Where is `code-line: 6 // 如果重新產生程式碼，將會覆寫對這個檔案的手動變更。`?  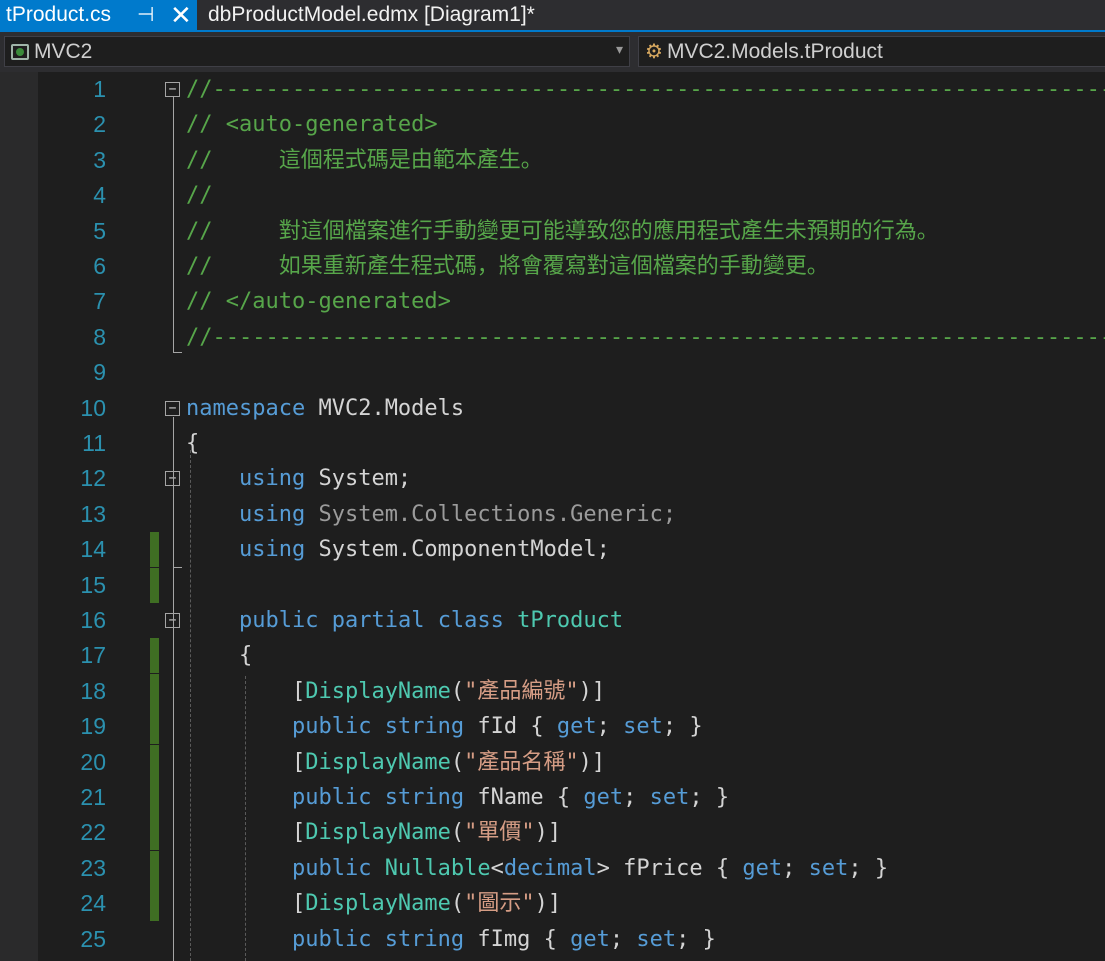
code-line: 6 // 如果重新產生程式碼，將會覆寫對這個檔案的手動變更。 is located at coordinates (552, 266).